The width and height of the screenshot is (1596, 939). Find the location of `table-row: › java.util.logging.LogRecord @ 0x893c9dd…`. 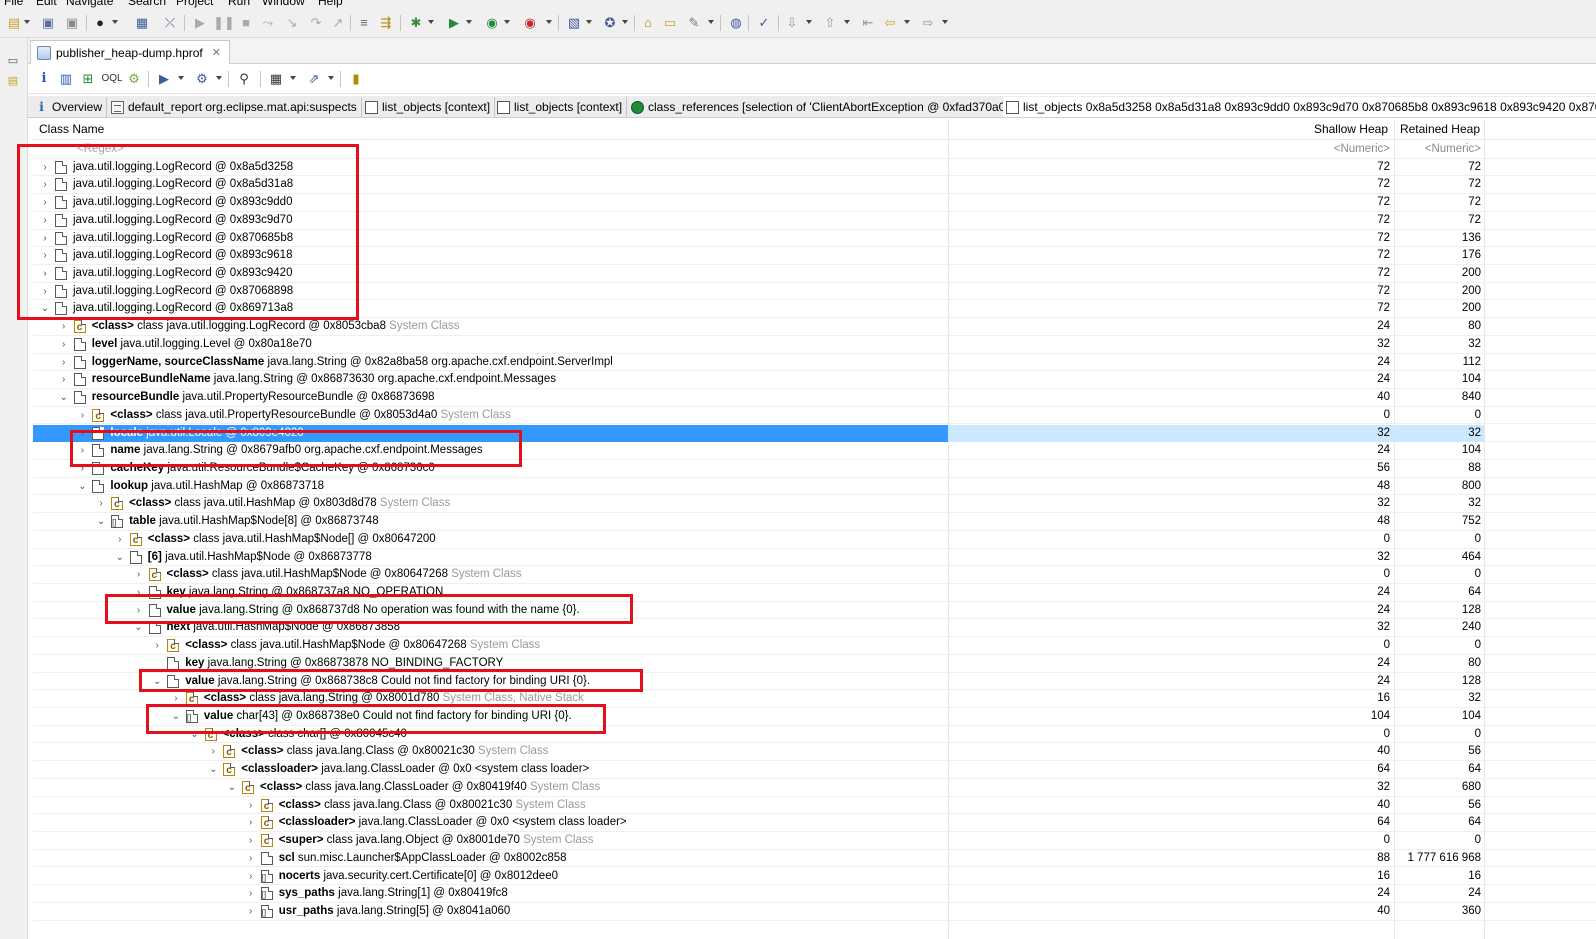

table-row: › java.util.logging.LogRecord @ 0x893c9dd… is located at coordinates (814, 203).